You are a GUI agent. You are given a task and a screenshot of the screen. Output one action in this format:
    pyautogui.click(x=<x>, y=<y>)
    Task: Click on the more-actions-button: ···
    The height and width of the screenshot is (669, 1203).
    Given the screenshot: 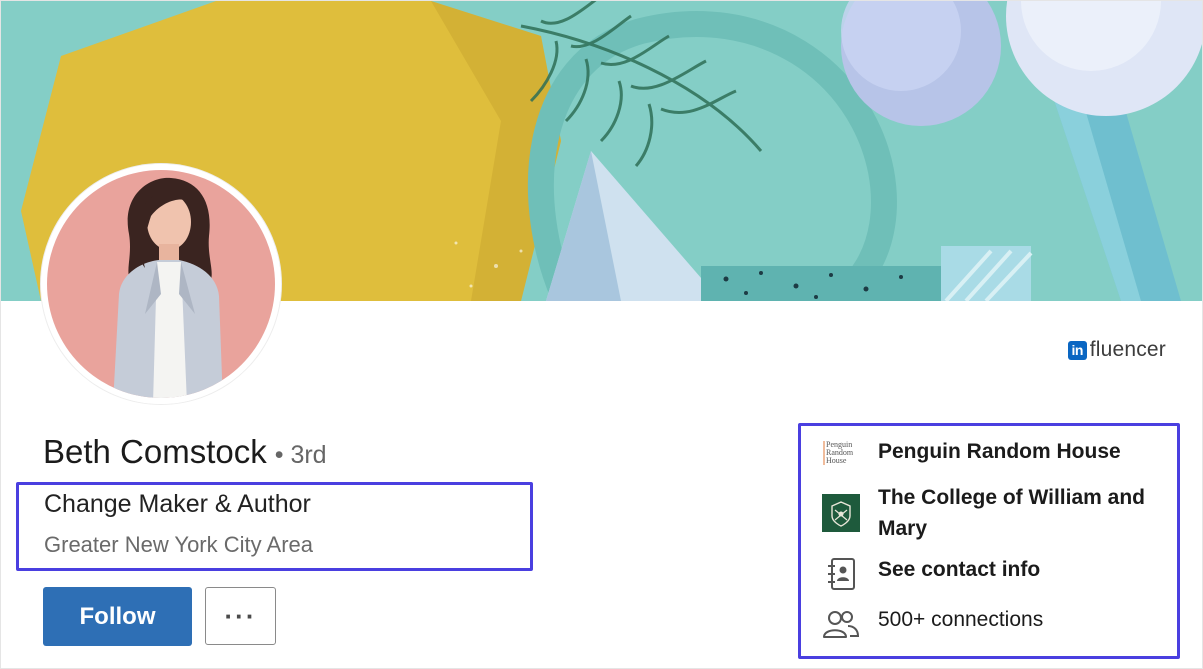 What is the action you would take?
    pyautogui.click(x=240, y=616)
    